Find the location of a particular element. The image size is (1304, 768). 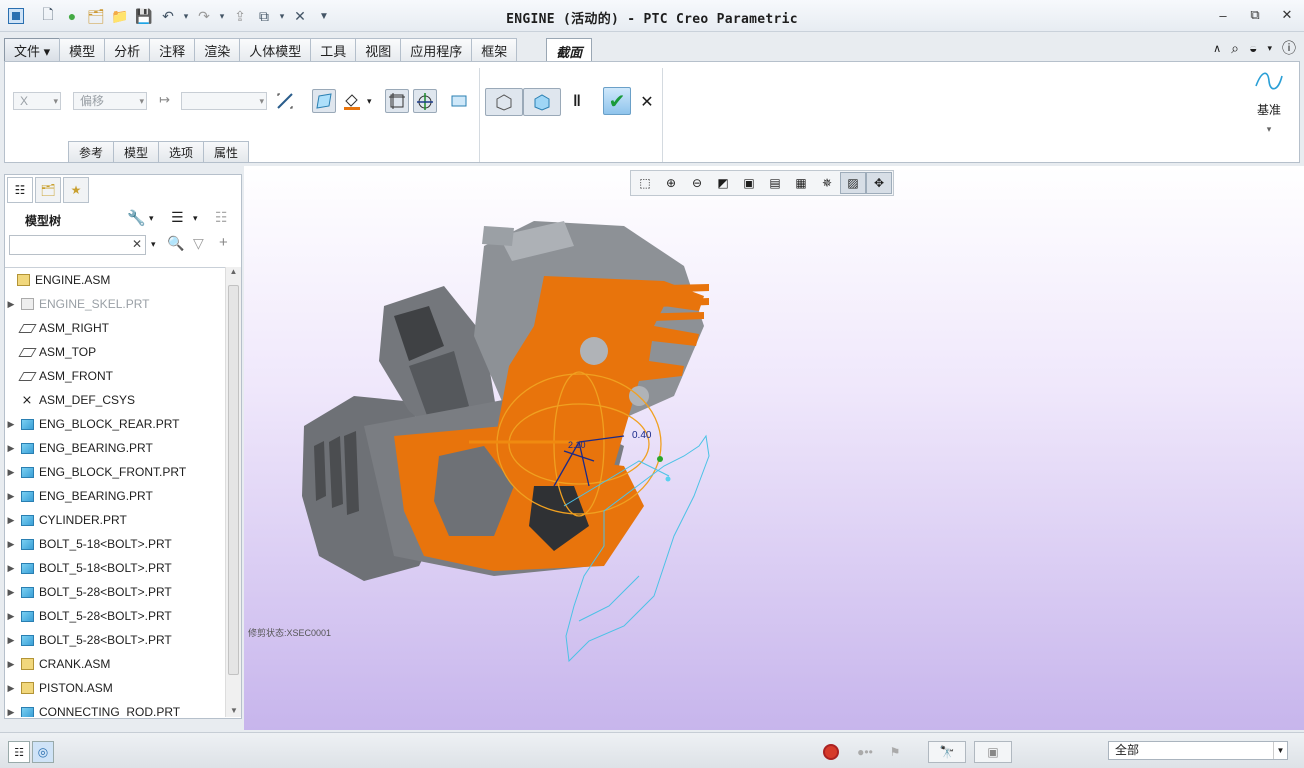

show-icon: ☰ is located at coordinates (177, 217).